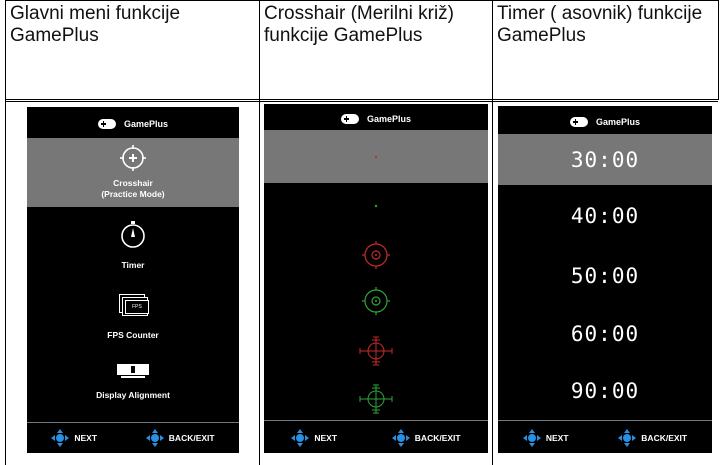 The height and width of the screenshot is (465, 723). What do you see at coordinates (605, 216) in the screenshot?
I see `timer-option-40: 40:00` at bounding box center [605, 216].